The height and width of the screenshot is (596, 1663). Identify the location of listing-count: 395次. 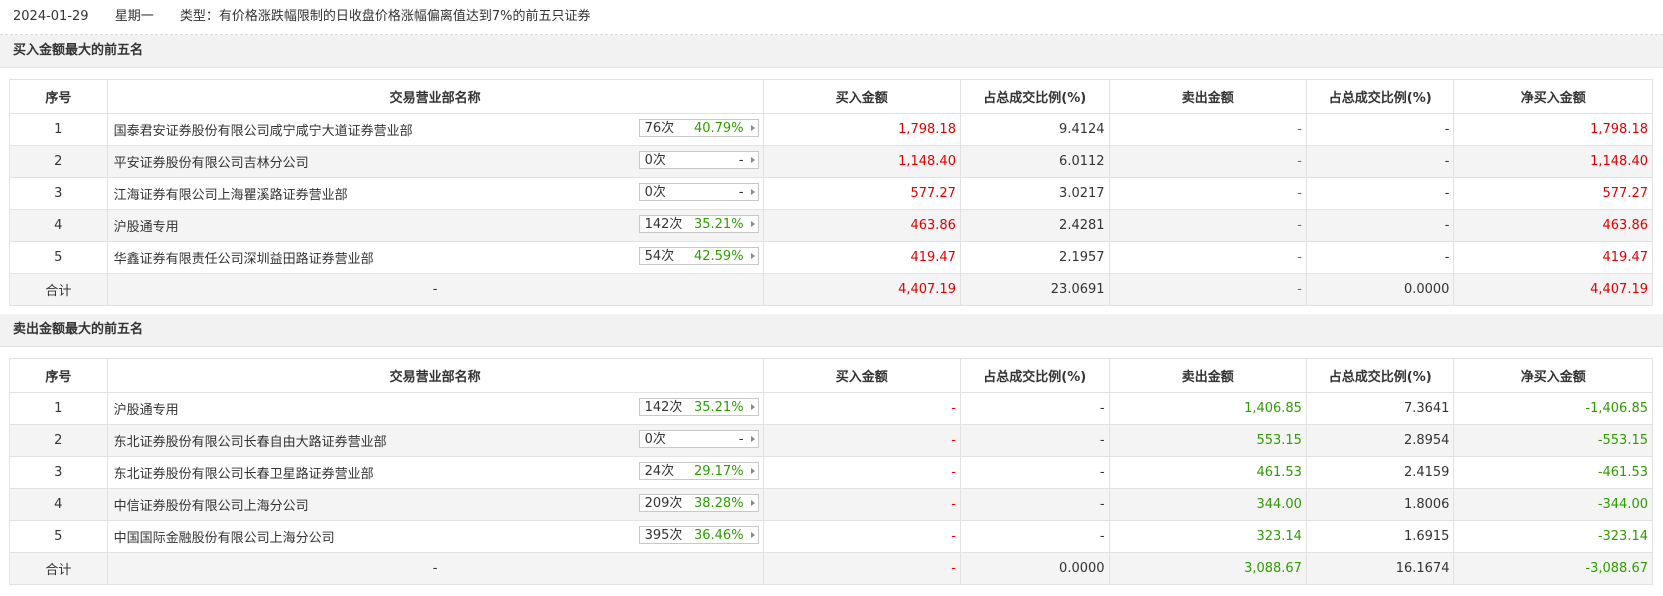
(663, 535).